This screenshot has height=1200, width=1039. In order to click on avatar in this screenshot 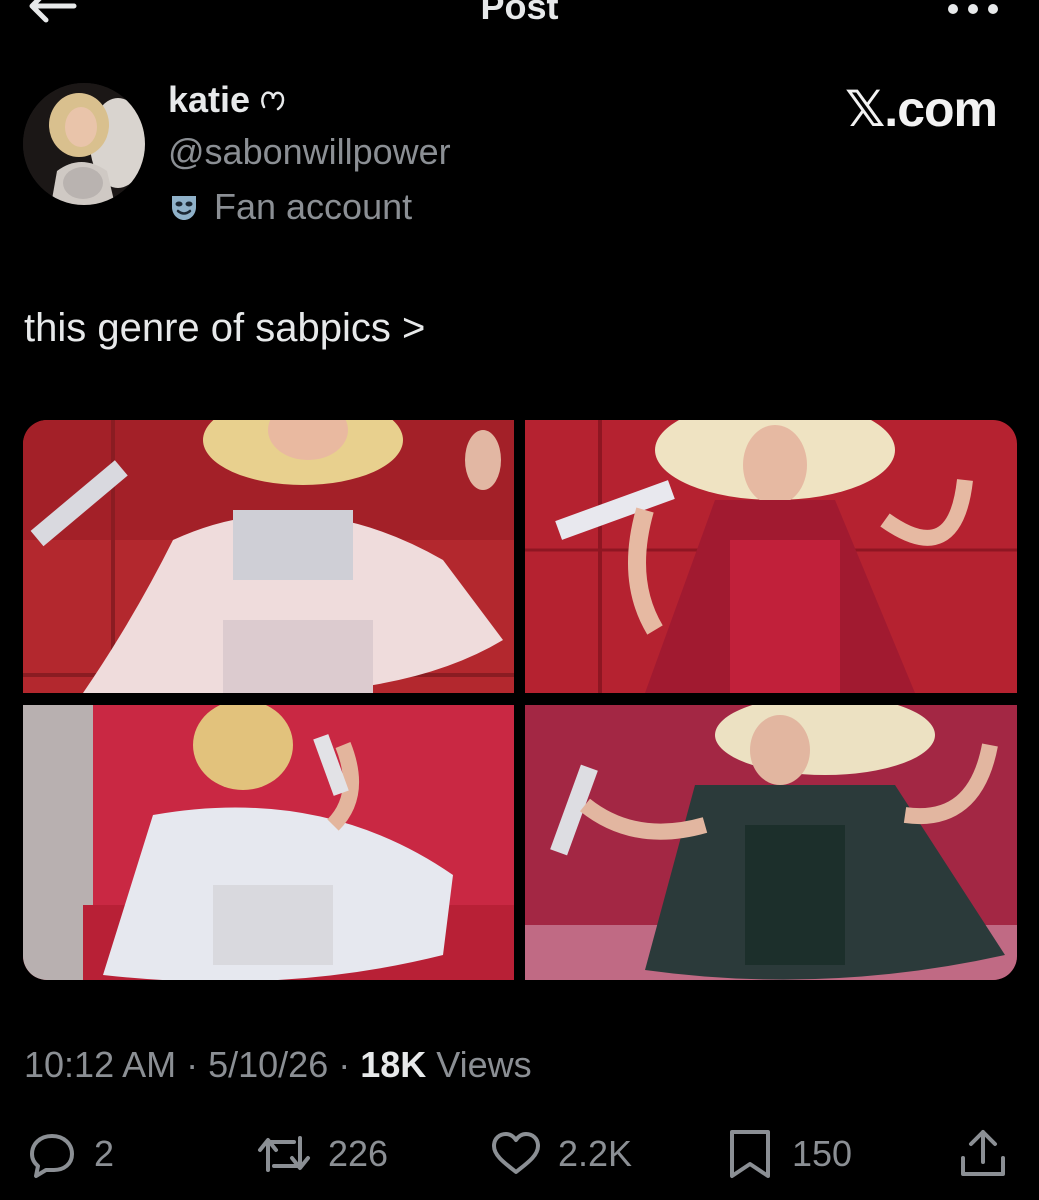, I will do `click(84, 144)`.